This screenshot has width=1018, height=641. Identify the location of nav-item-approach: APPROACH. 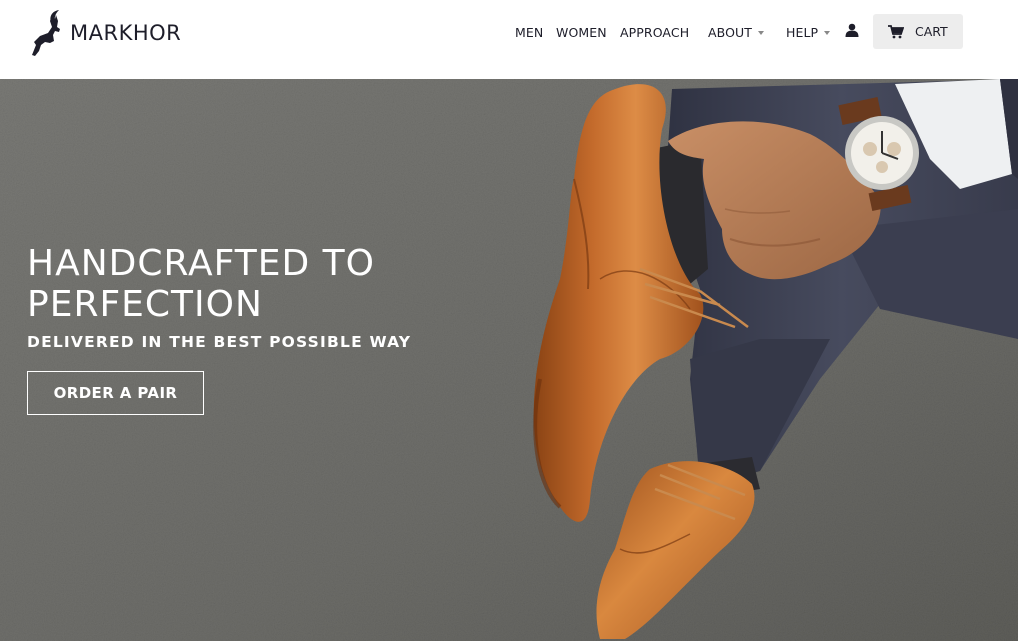
(654, 32).